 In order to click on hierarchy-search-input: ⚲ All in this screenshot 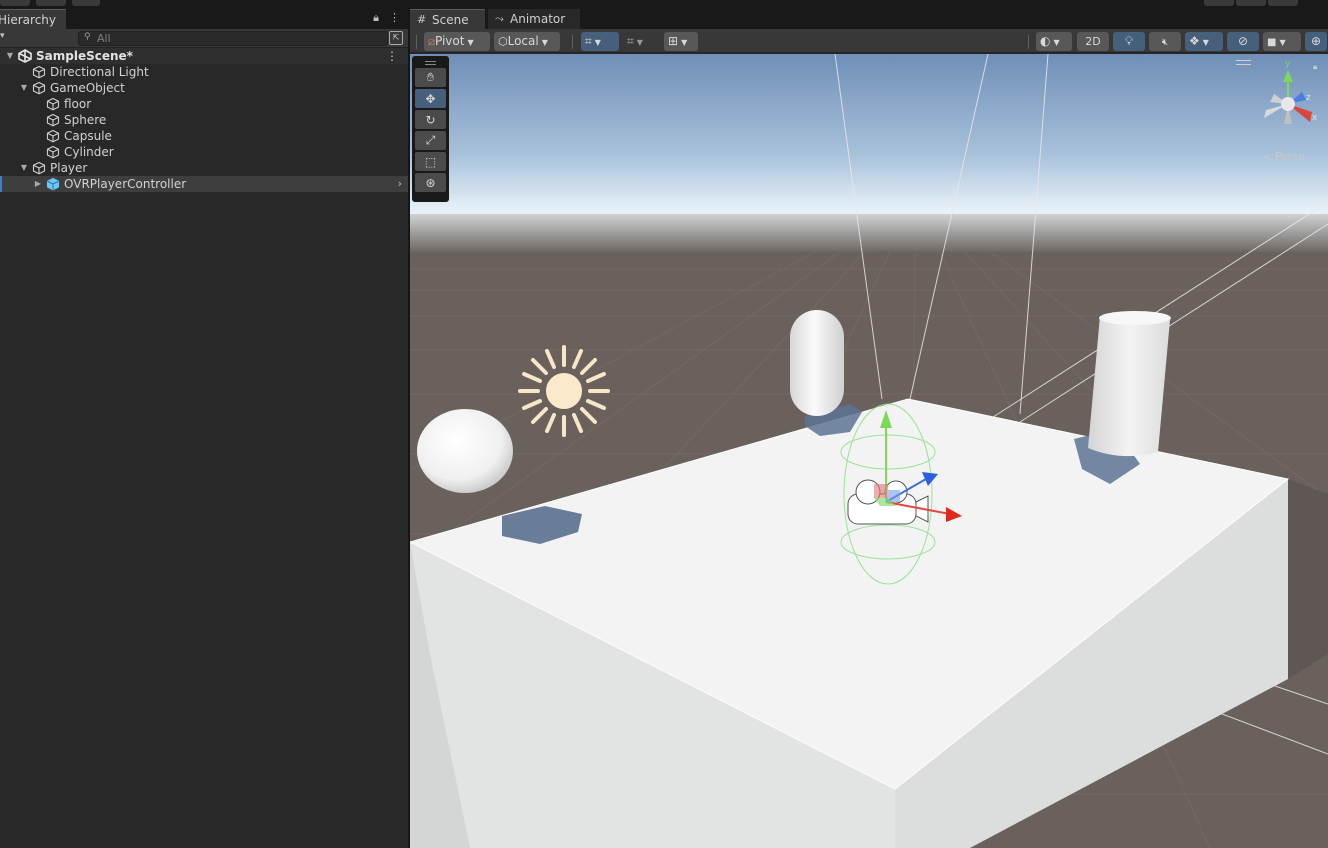, I will do `click(233, 38)`.